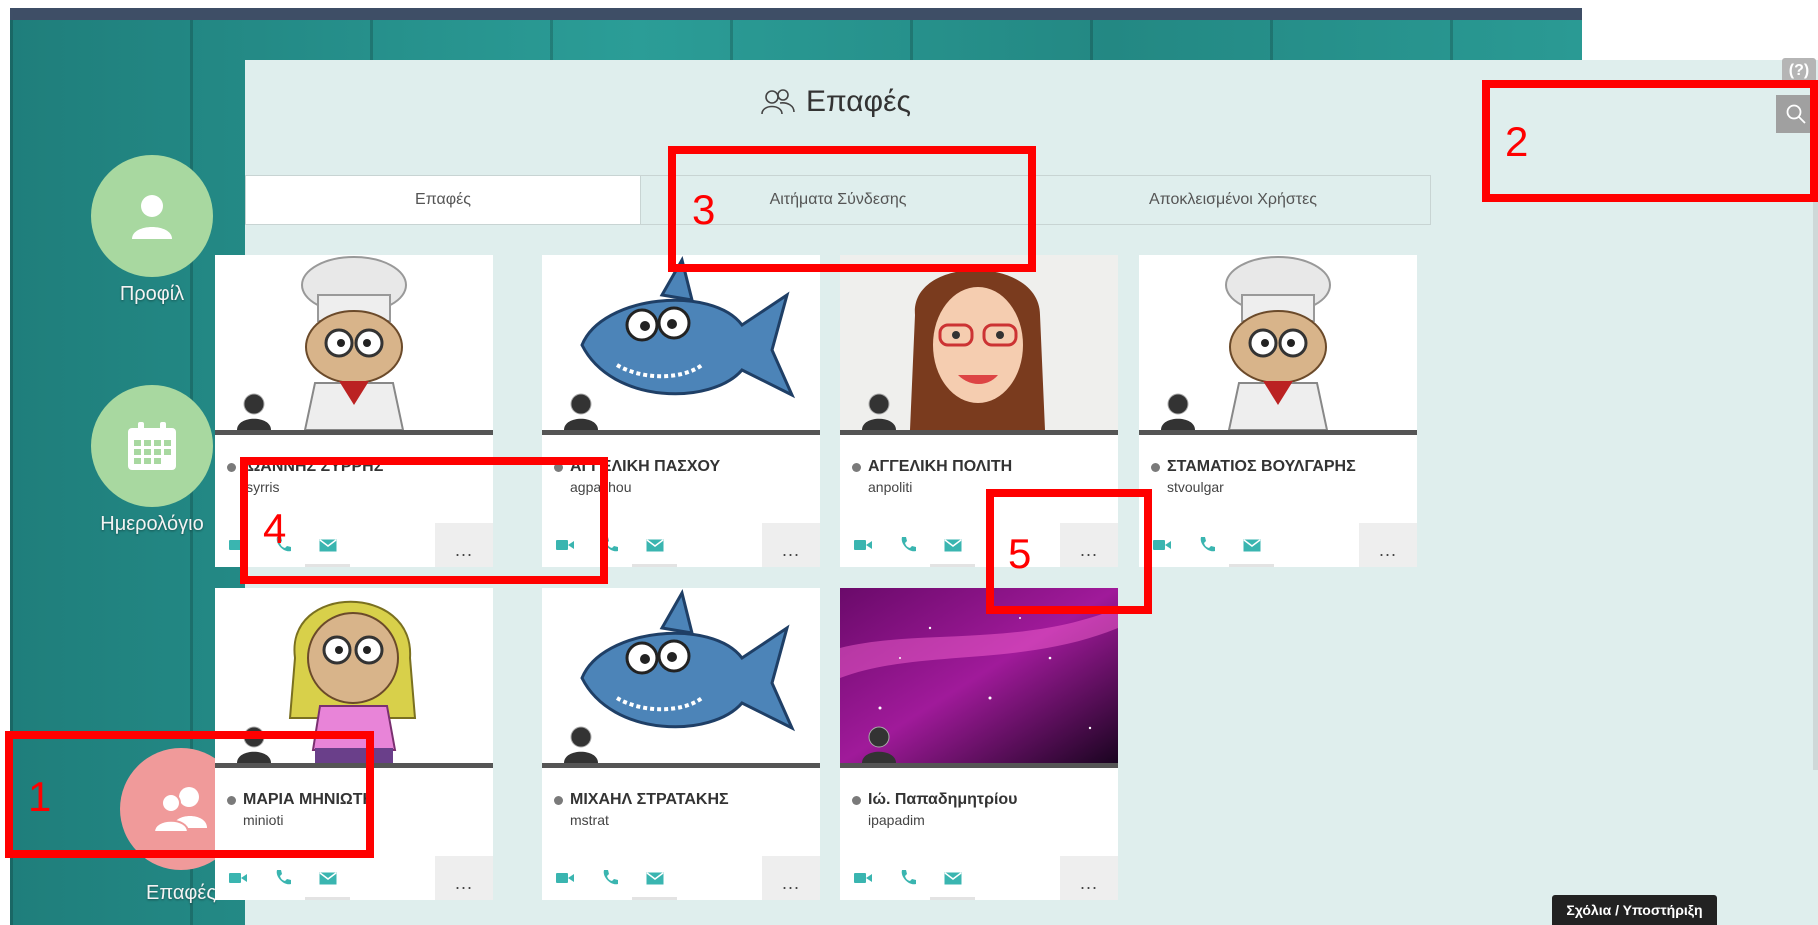  I want to click on contact-name: Ιώ. Παπαδημητρίου, so click(943, 800).